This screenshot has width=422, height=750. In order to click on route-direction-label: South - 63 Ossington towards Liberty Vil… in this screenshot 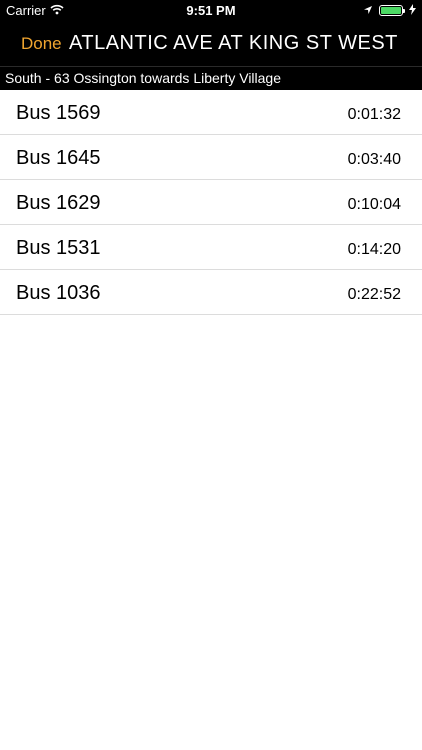, I will do `click(143, 78)`.